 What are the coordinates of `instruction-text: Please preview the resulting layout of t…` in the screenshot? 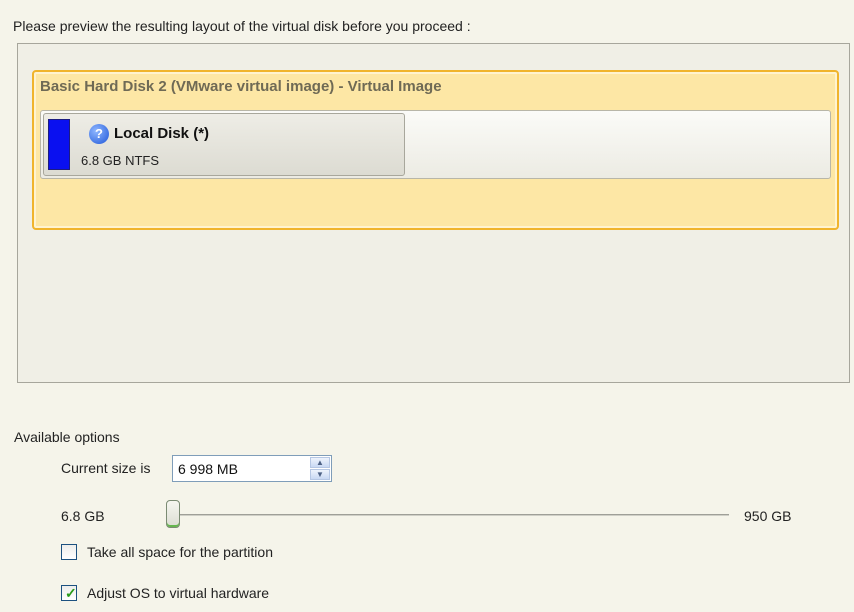 It's located at (242, 26).